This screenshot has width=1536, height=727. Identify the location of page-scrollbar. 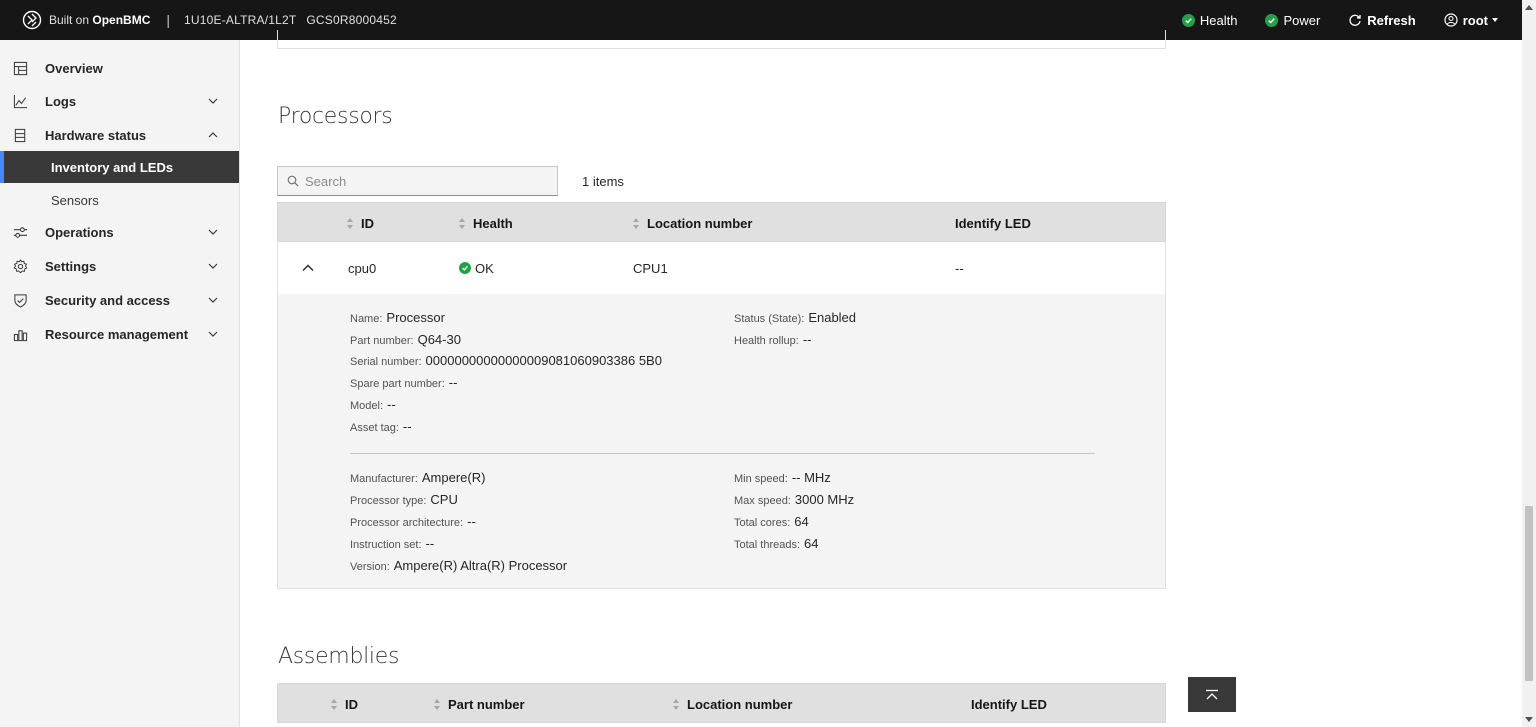
(1529, 363).